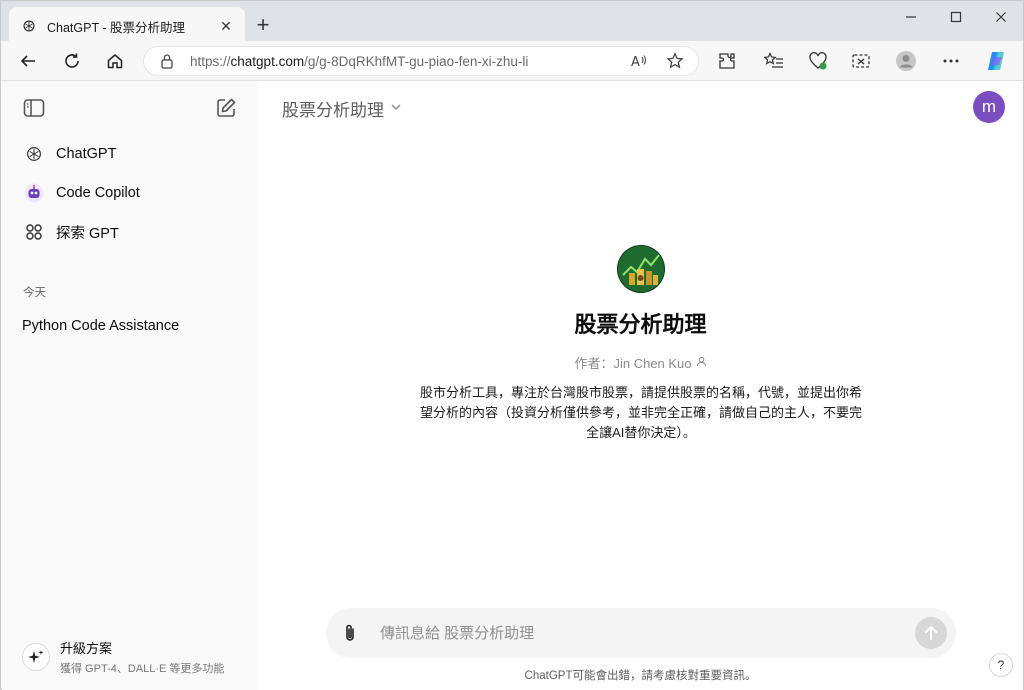  Describe the element at coordinates (640, 324) in the screenshot. I see `gpt-name: 股票分析助理` at that location.